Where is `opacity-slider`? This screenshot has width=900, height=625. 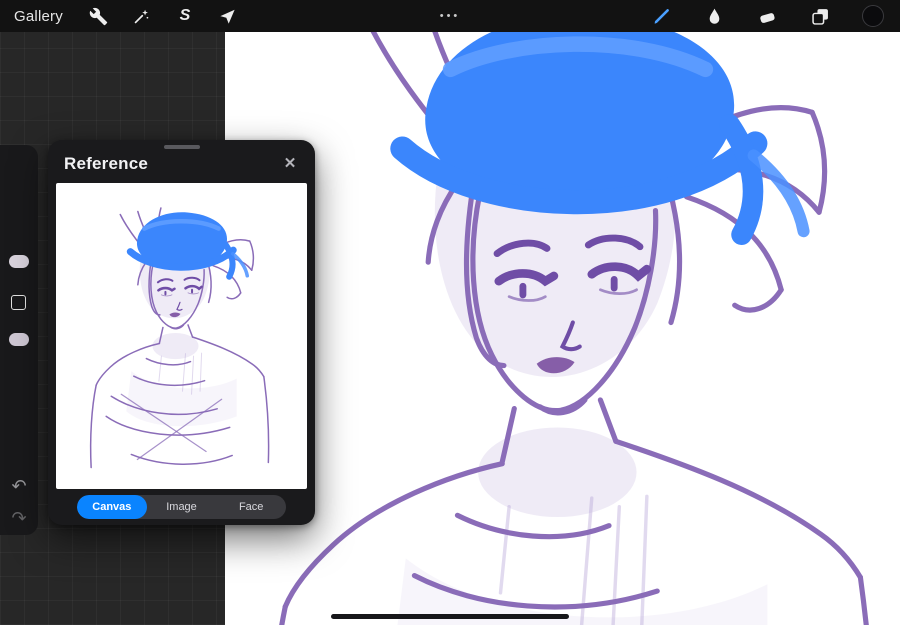 opacity-slider is located at coordinates (19, 339).